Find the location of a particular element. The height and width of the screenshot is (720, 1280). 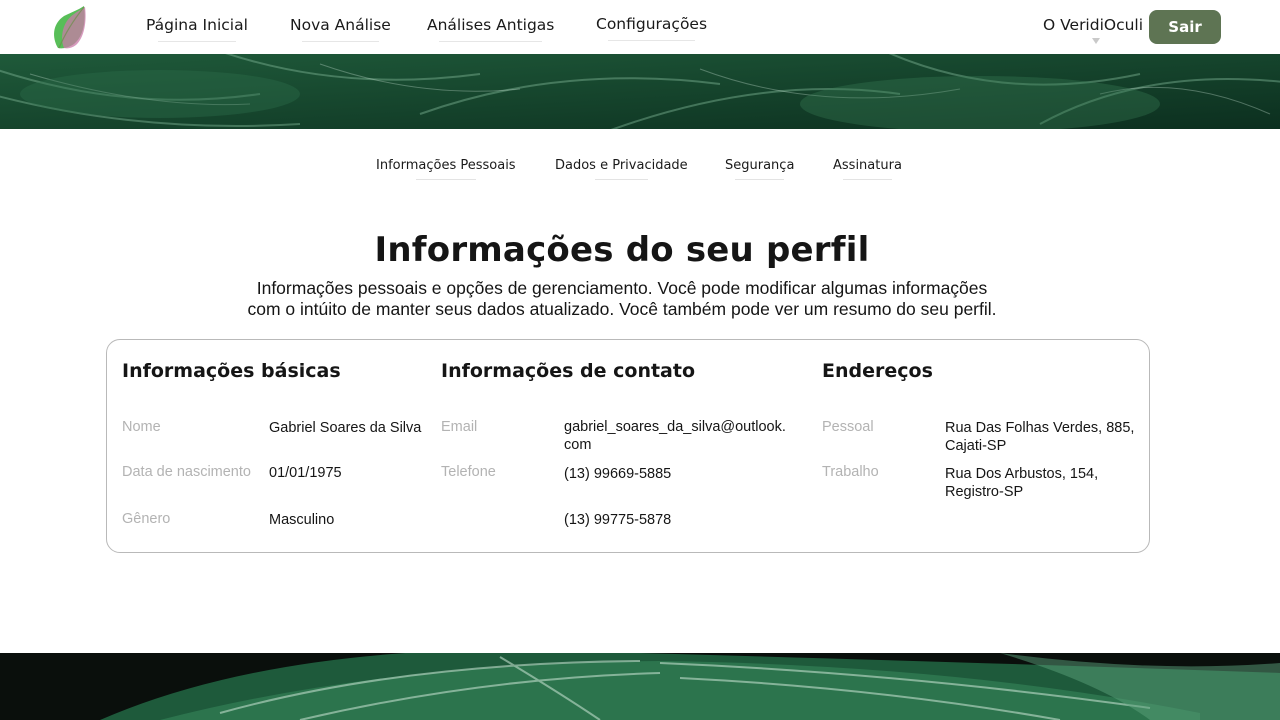

nav-home-label: Página Inicial is located at coordinates (197, 25).